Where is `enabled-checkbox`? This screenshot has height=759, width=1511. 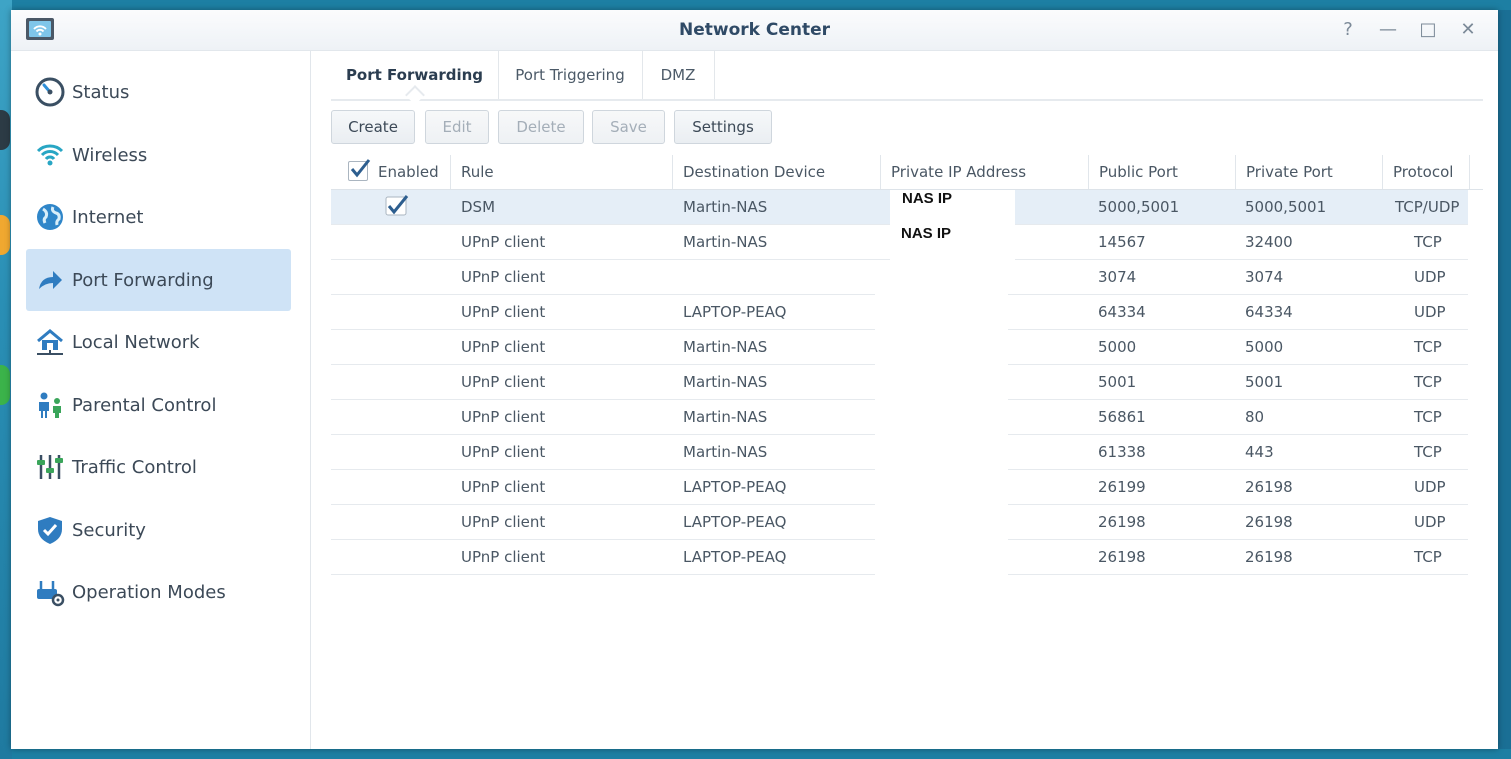
enabled-checkbox is located at coordinates (397, 206).